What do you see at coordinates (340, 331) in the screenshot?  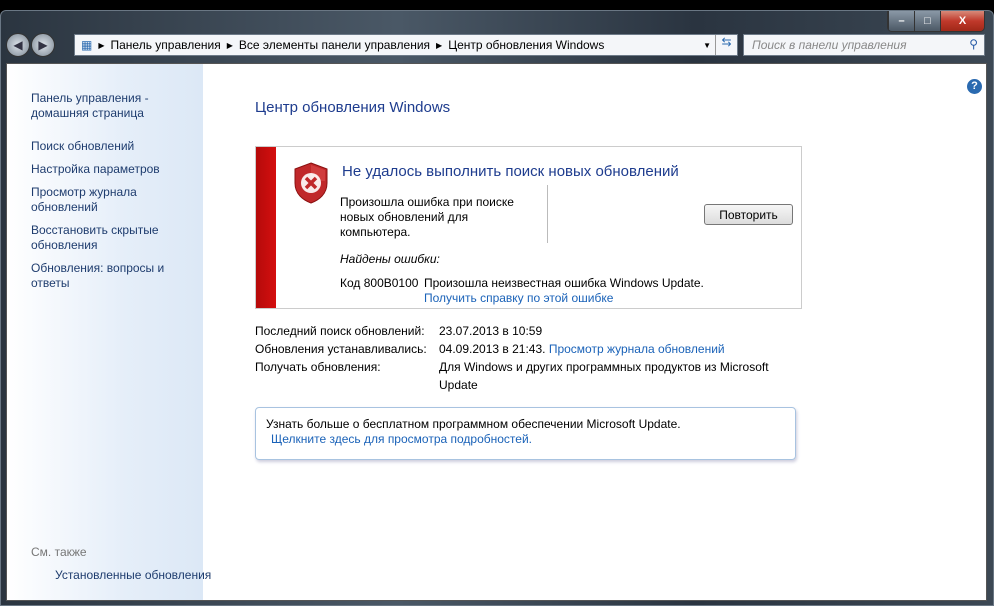 I see `info-label: Последний поиск обновлений:` at bounding box center [340, 331].